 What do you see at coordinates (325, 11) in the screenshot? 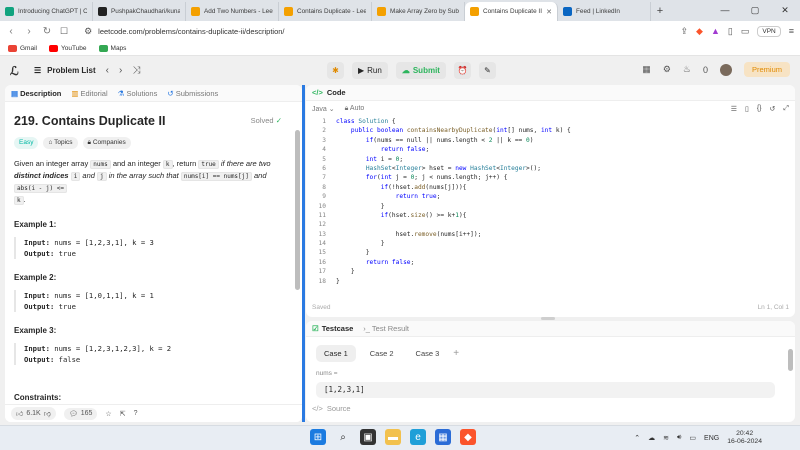
I see `browser-tab: Contains Duplicate - Leet` at bounding box center [325, 11].